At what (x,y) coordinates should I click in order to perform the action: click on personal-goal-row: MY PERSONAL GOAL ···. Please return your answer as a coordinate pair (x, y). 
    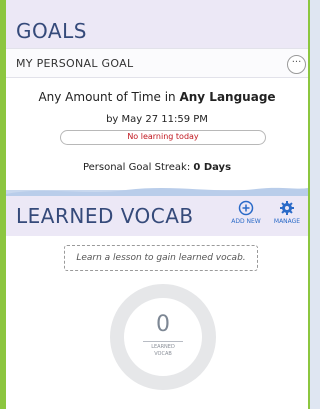
    Looking at the image, I should click on (157, 63).